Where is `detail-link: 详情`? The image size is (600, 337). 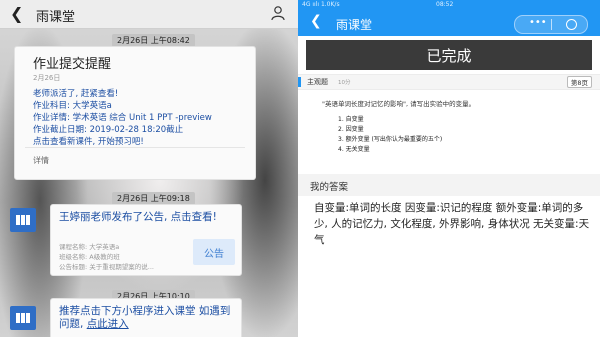
detail-link: 详情 is located at coordinates (41, 160).